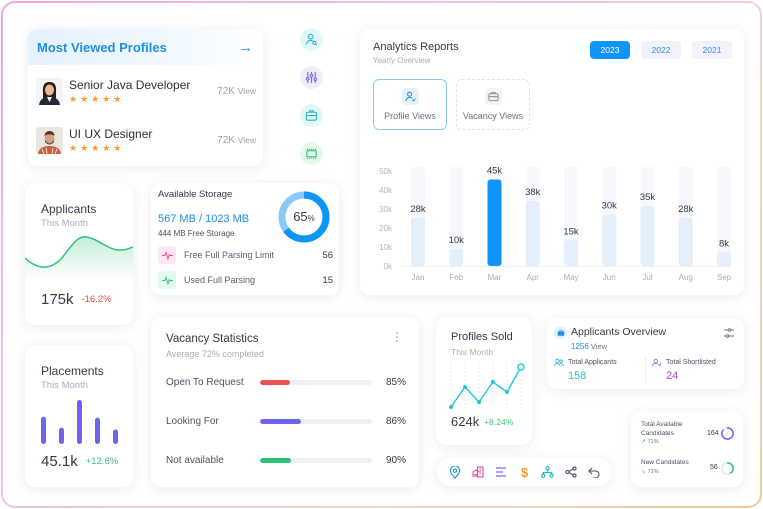 The image size is (763, 509). What do you see at coordinates (72, 371) in the screenshot?
I see `card-title: Placements` at bounding box center [72, 371].